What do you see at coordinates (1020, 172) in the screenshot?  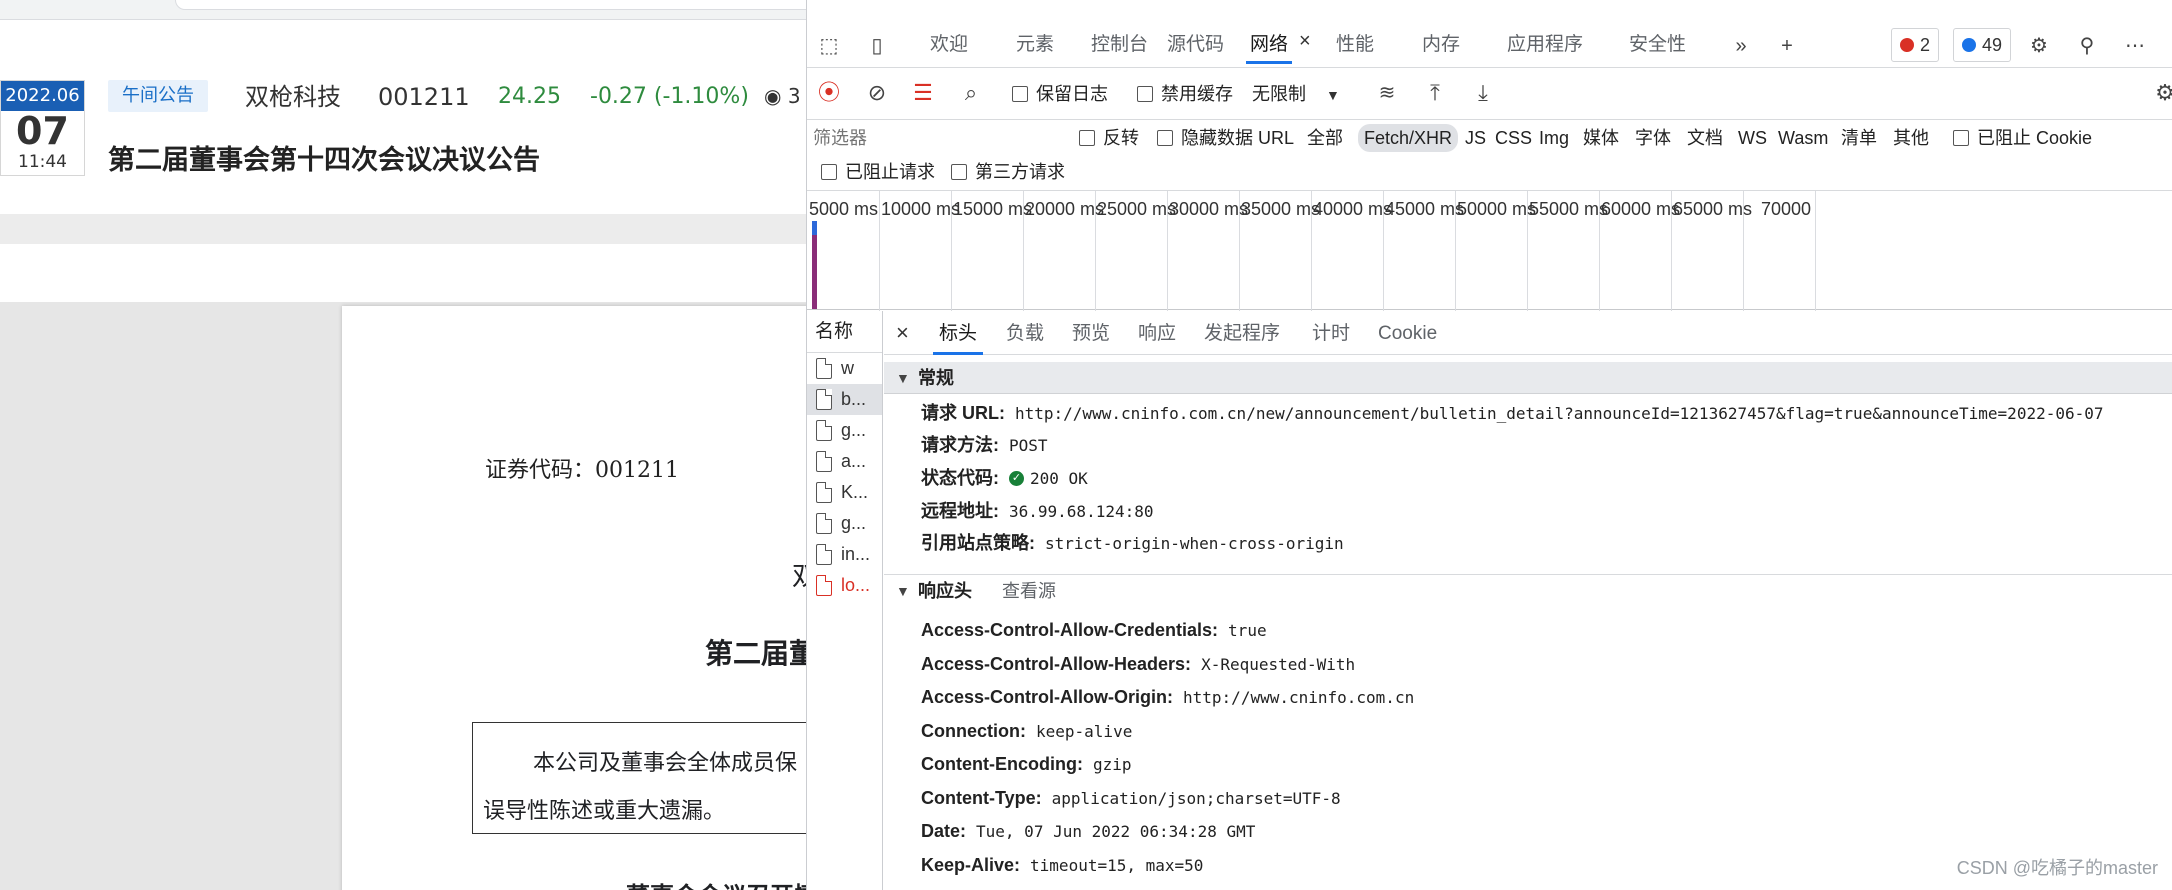 I see `third-party-label: 第三方请求` at bounding box center [1020, 172].